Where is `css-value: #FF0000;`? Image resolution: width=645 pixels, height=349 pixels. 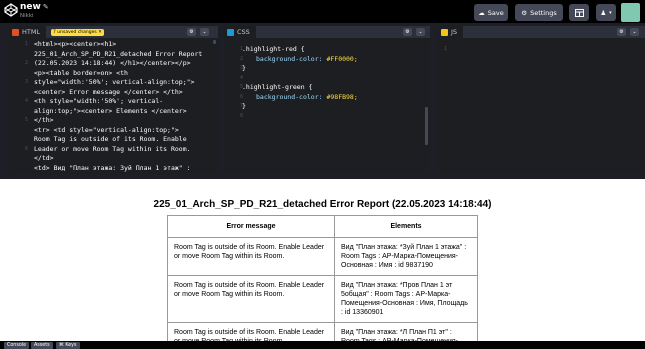
css-value: #FF0000; is located at coordinates (341, 59).